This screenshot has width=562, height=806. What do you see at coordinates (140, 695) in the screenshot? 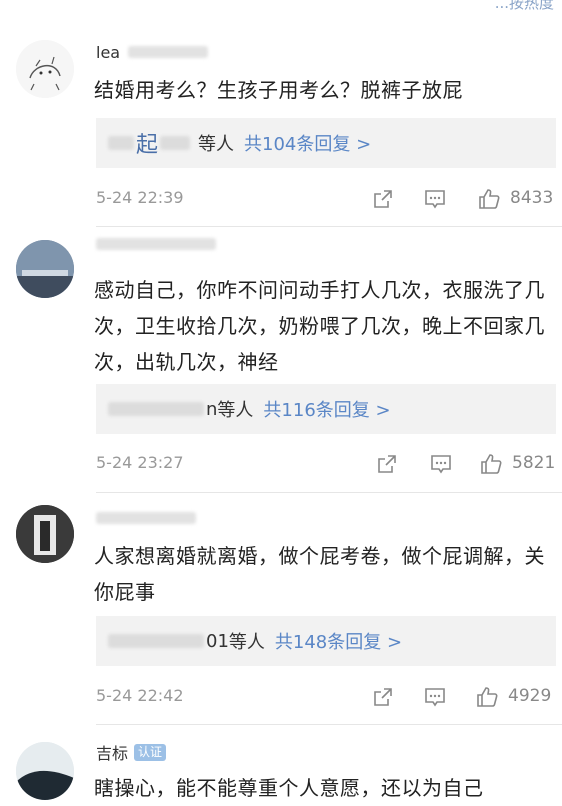
I see `comment-time: 5-24 22:42` at bounding box center [140, 695].